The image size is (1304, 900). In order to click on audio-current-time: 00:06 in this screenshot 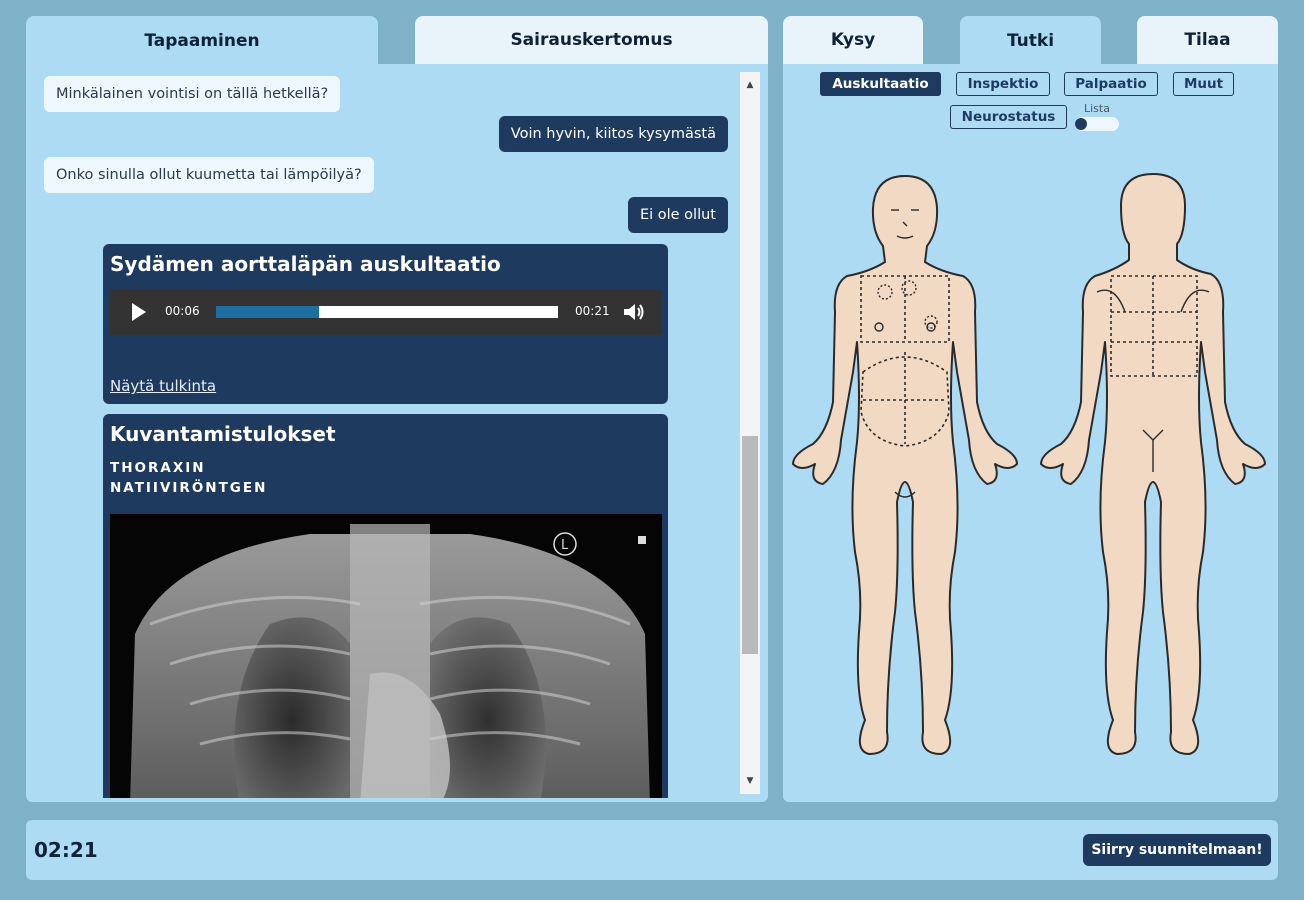, I will do `click(182, 311)`.